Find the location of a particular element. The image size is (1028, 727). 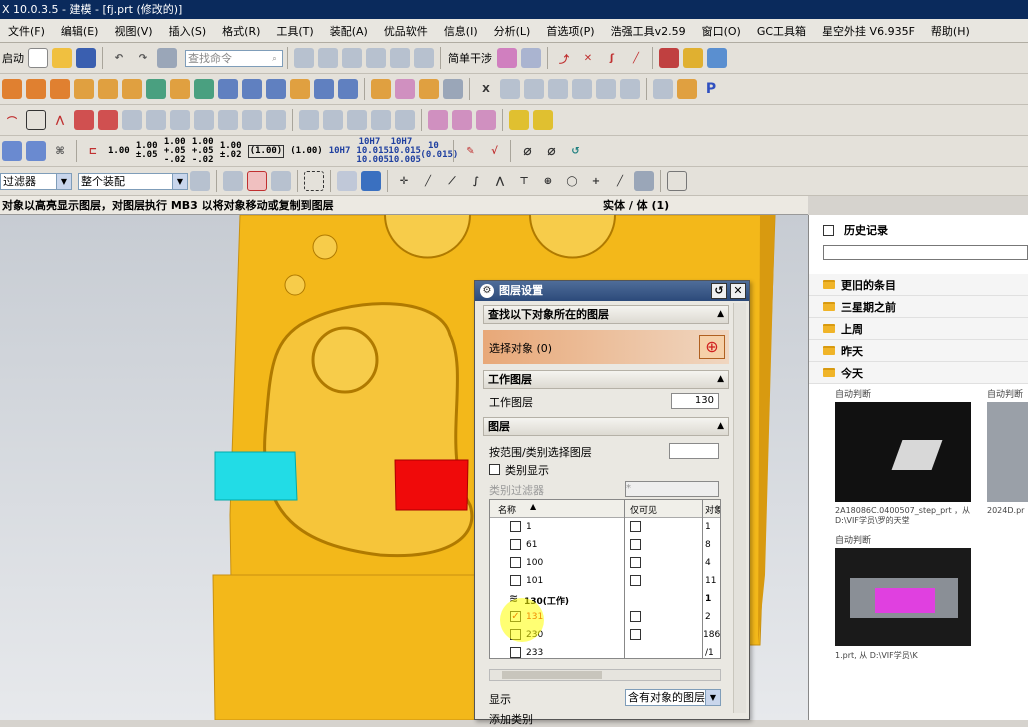

red-block is located at coordinates (431, 485).